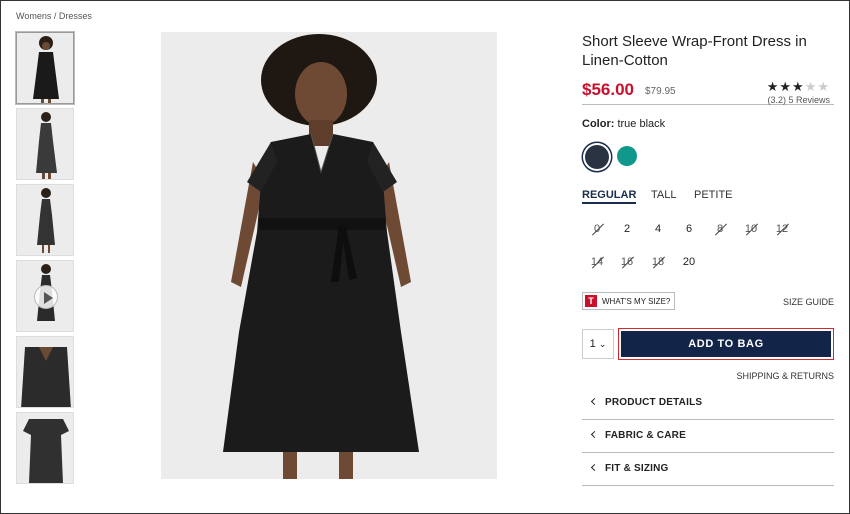 This screenshot has width=850, height=514. Describe the element at coordinates (45, 448) in the screenshot. I see `thumbnail-flat` at that location.